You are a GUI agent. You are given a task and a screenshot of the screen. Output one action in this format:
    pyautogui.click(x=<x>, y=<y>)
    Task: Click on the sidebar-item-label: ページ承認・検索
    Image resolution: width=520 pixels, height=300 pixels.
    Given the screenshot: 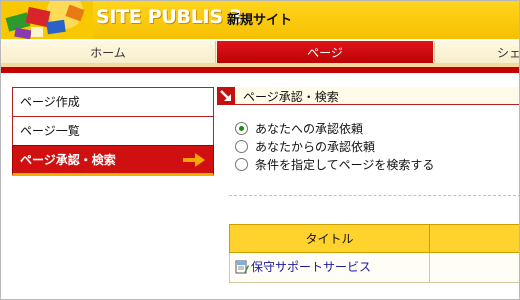 What is the action you would take?
    pyautogui.click(x=68, y=160)
    